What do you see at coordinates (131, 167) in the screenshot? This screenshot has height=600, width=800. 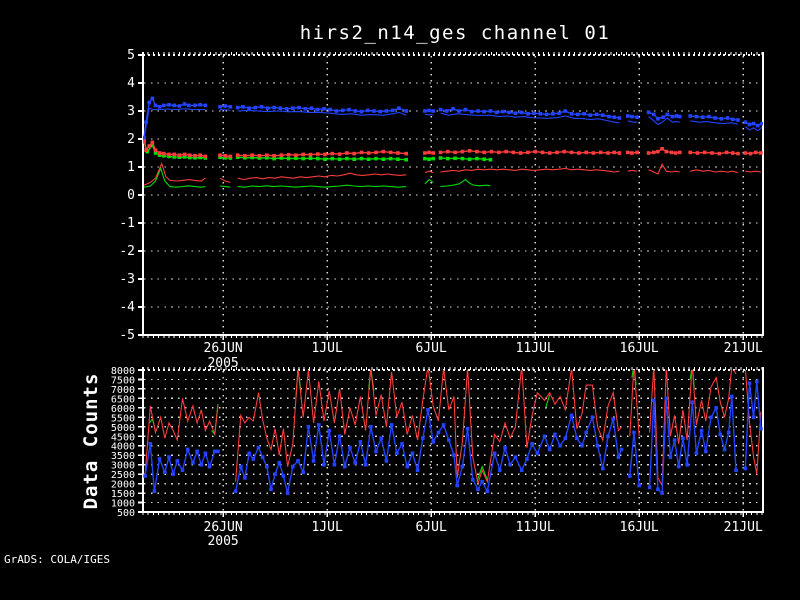 I see `y-tick-label: 1` at bounding box center [131, 167].